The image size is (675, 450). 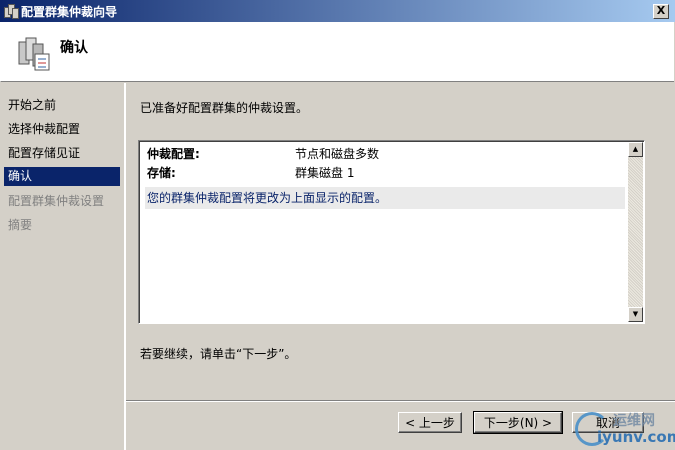 I want to click on wizard-header: 确认, so click(x=337, y=52).